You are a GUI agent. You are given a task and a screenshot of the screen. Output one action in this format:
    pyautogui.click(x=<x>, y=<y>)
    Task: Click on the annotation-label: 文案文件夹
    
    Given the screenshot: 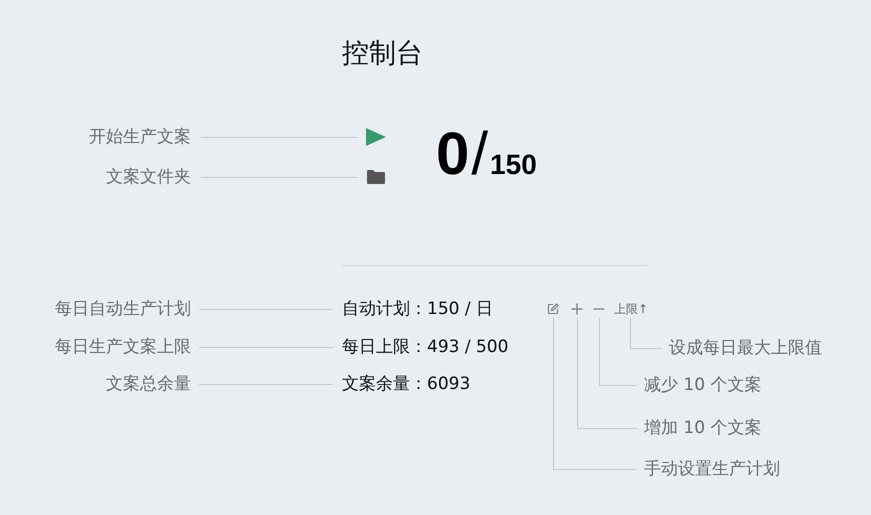 What is the action you would take?
    pyautogui.click(x=148, y=177)
    